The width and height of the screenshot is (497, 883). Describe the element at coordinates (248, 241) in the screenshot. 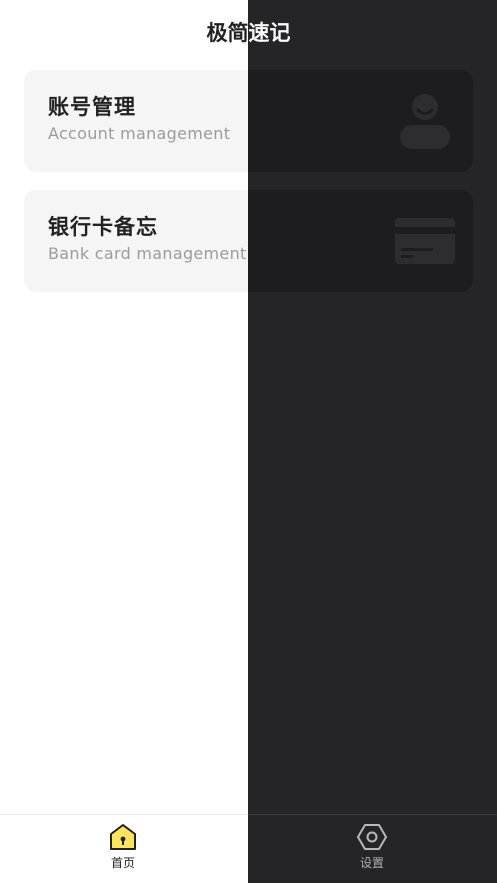

I see `bank-card-management-card: 银行卡备忘 Bank card management` at that location.